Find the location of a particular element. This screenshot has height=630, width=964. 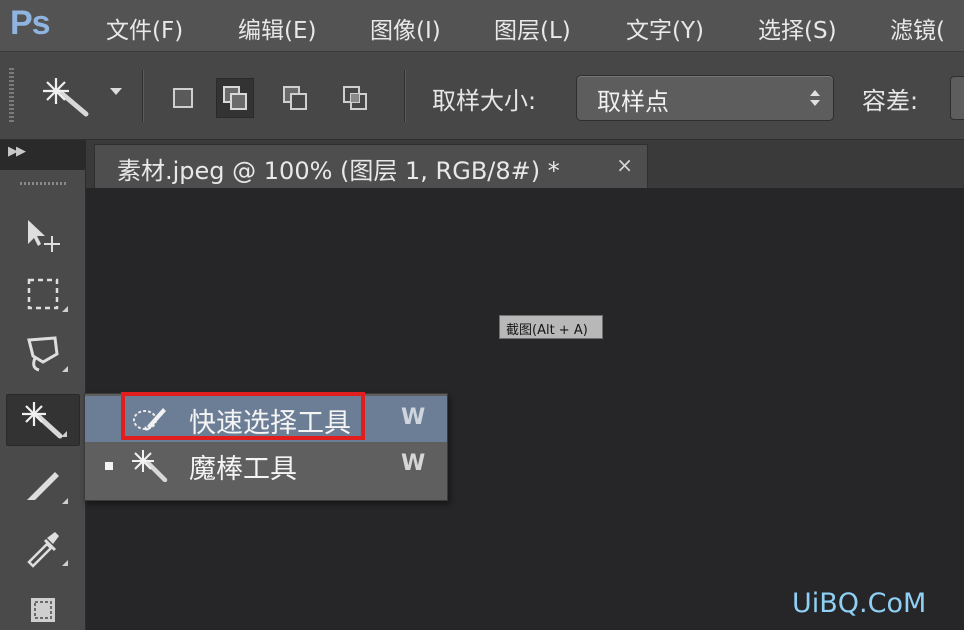

subtract-from-selection-icon is located at coordinates (295, 98).